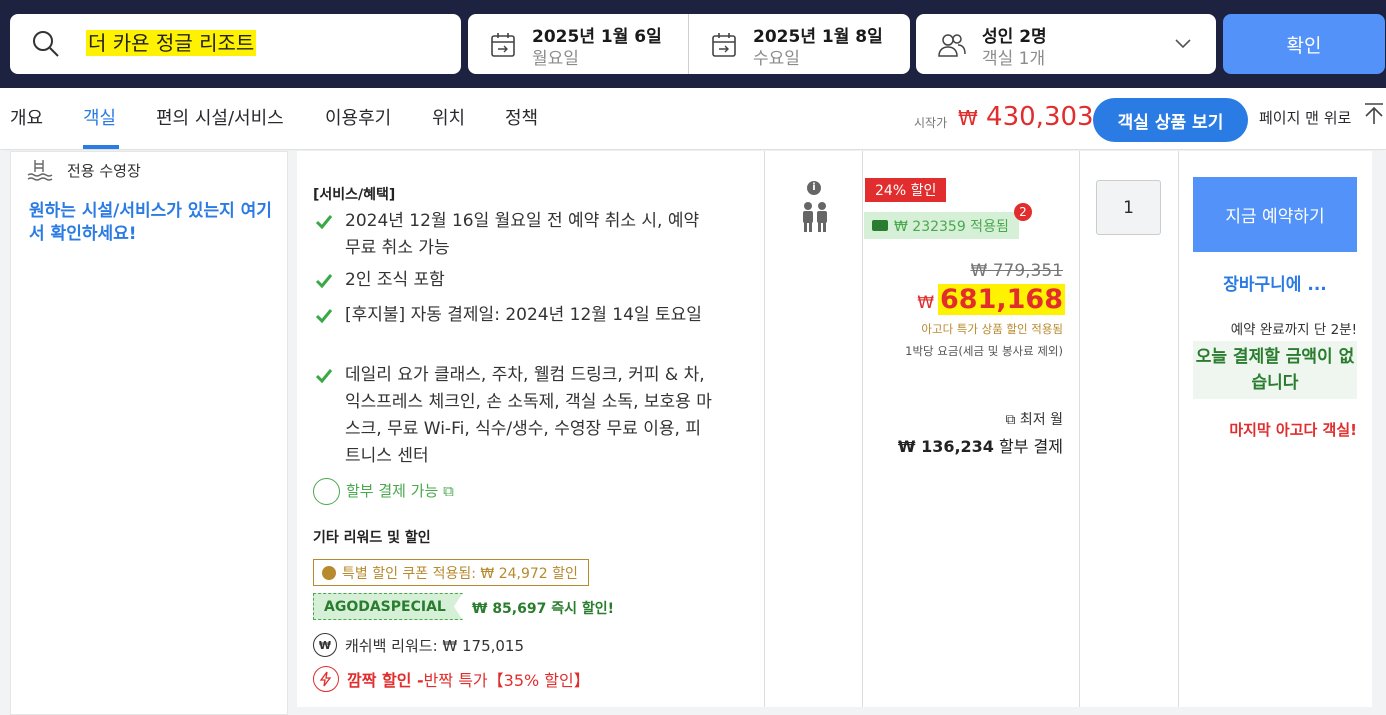 This screenshot has height=715, width=1386. I want to click on per-night-note: 1박당 요금(세금 및 봉사료 제외), so click(984, 351).